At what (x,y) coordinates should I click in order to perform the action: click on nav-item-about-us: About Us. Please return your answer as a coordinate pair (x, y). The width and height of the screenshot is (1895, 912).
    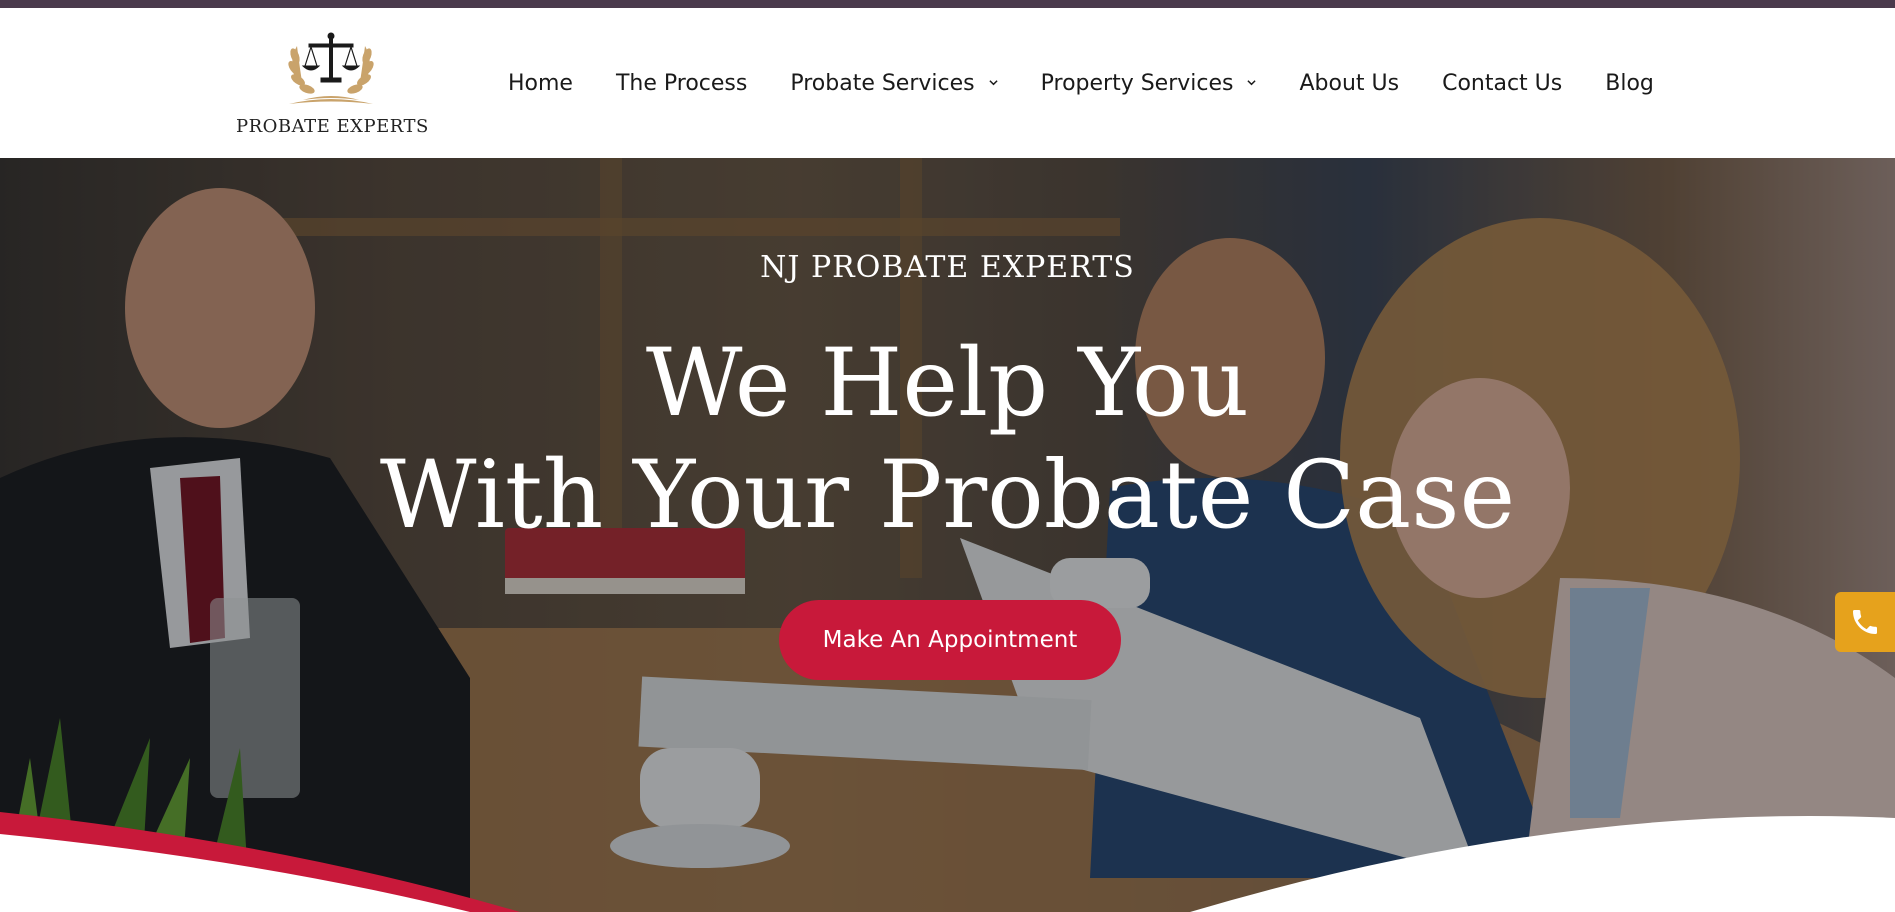
    Looking at the image, I should click on (1349, 83).